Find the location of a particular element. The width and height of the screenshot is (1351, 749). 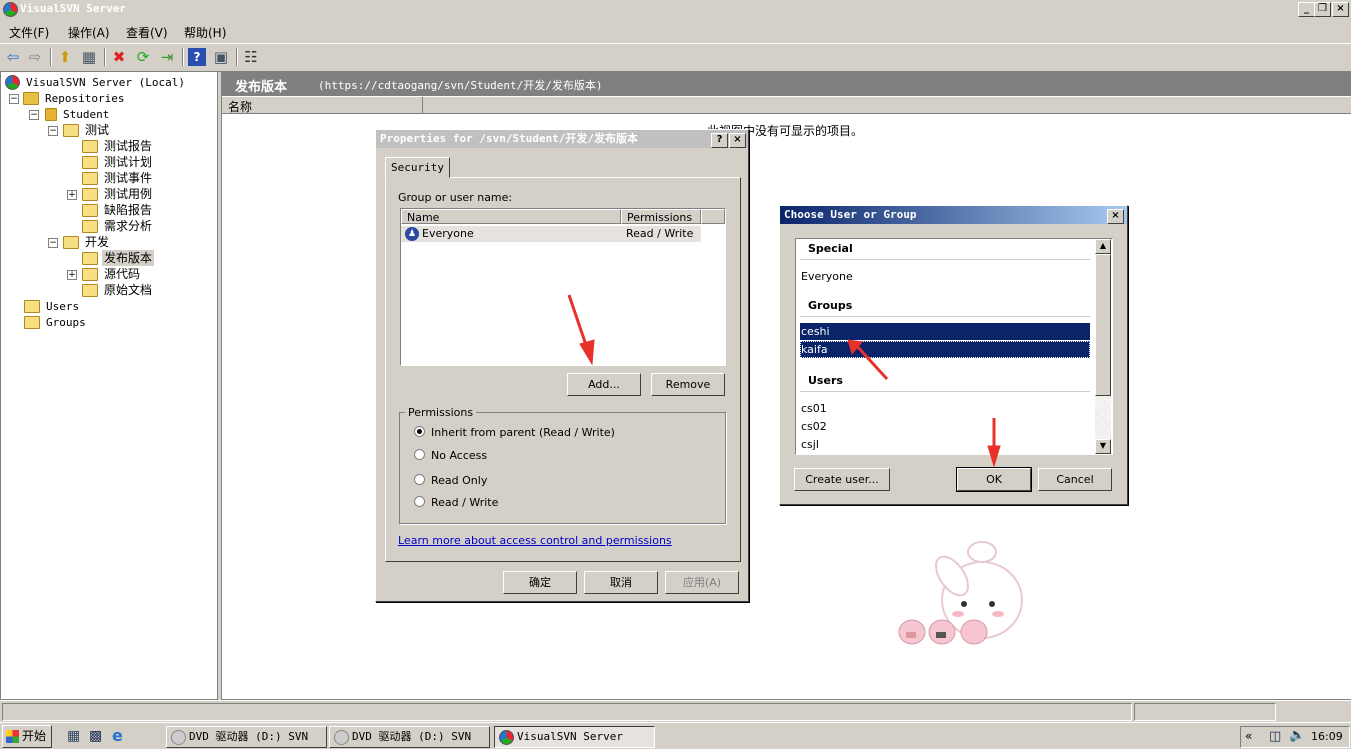

list-item-label: ceshi is located at coordinates (815, 331).